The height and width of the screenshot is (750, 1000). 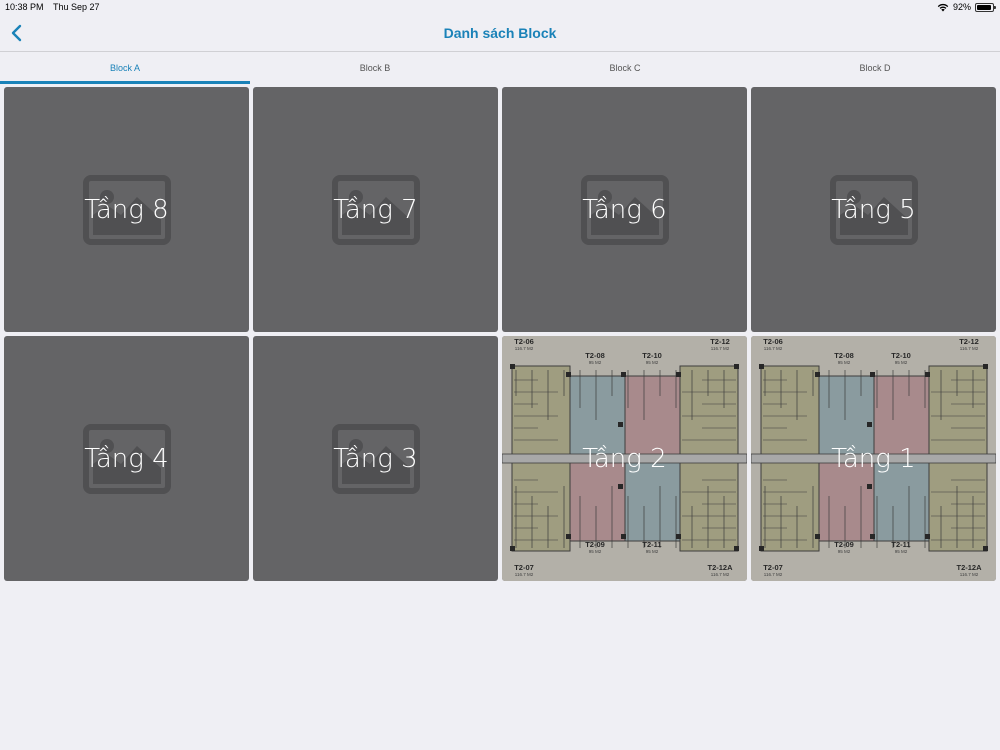 I want to click on page-title: Danh sách Block, so click(x=500, y=33).